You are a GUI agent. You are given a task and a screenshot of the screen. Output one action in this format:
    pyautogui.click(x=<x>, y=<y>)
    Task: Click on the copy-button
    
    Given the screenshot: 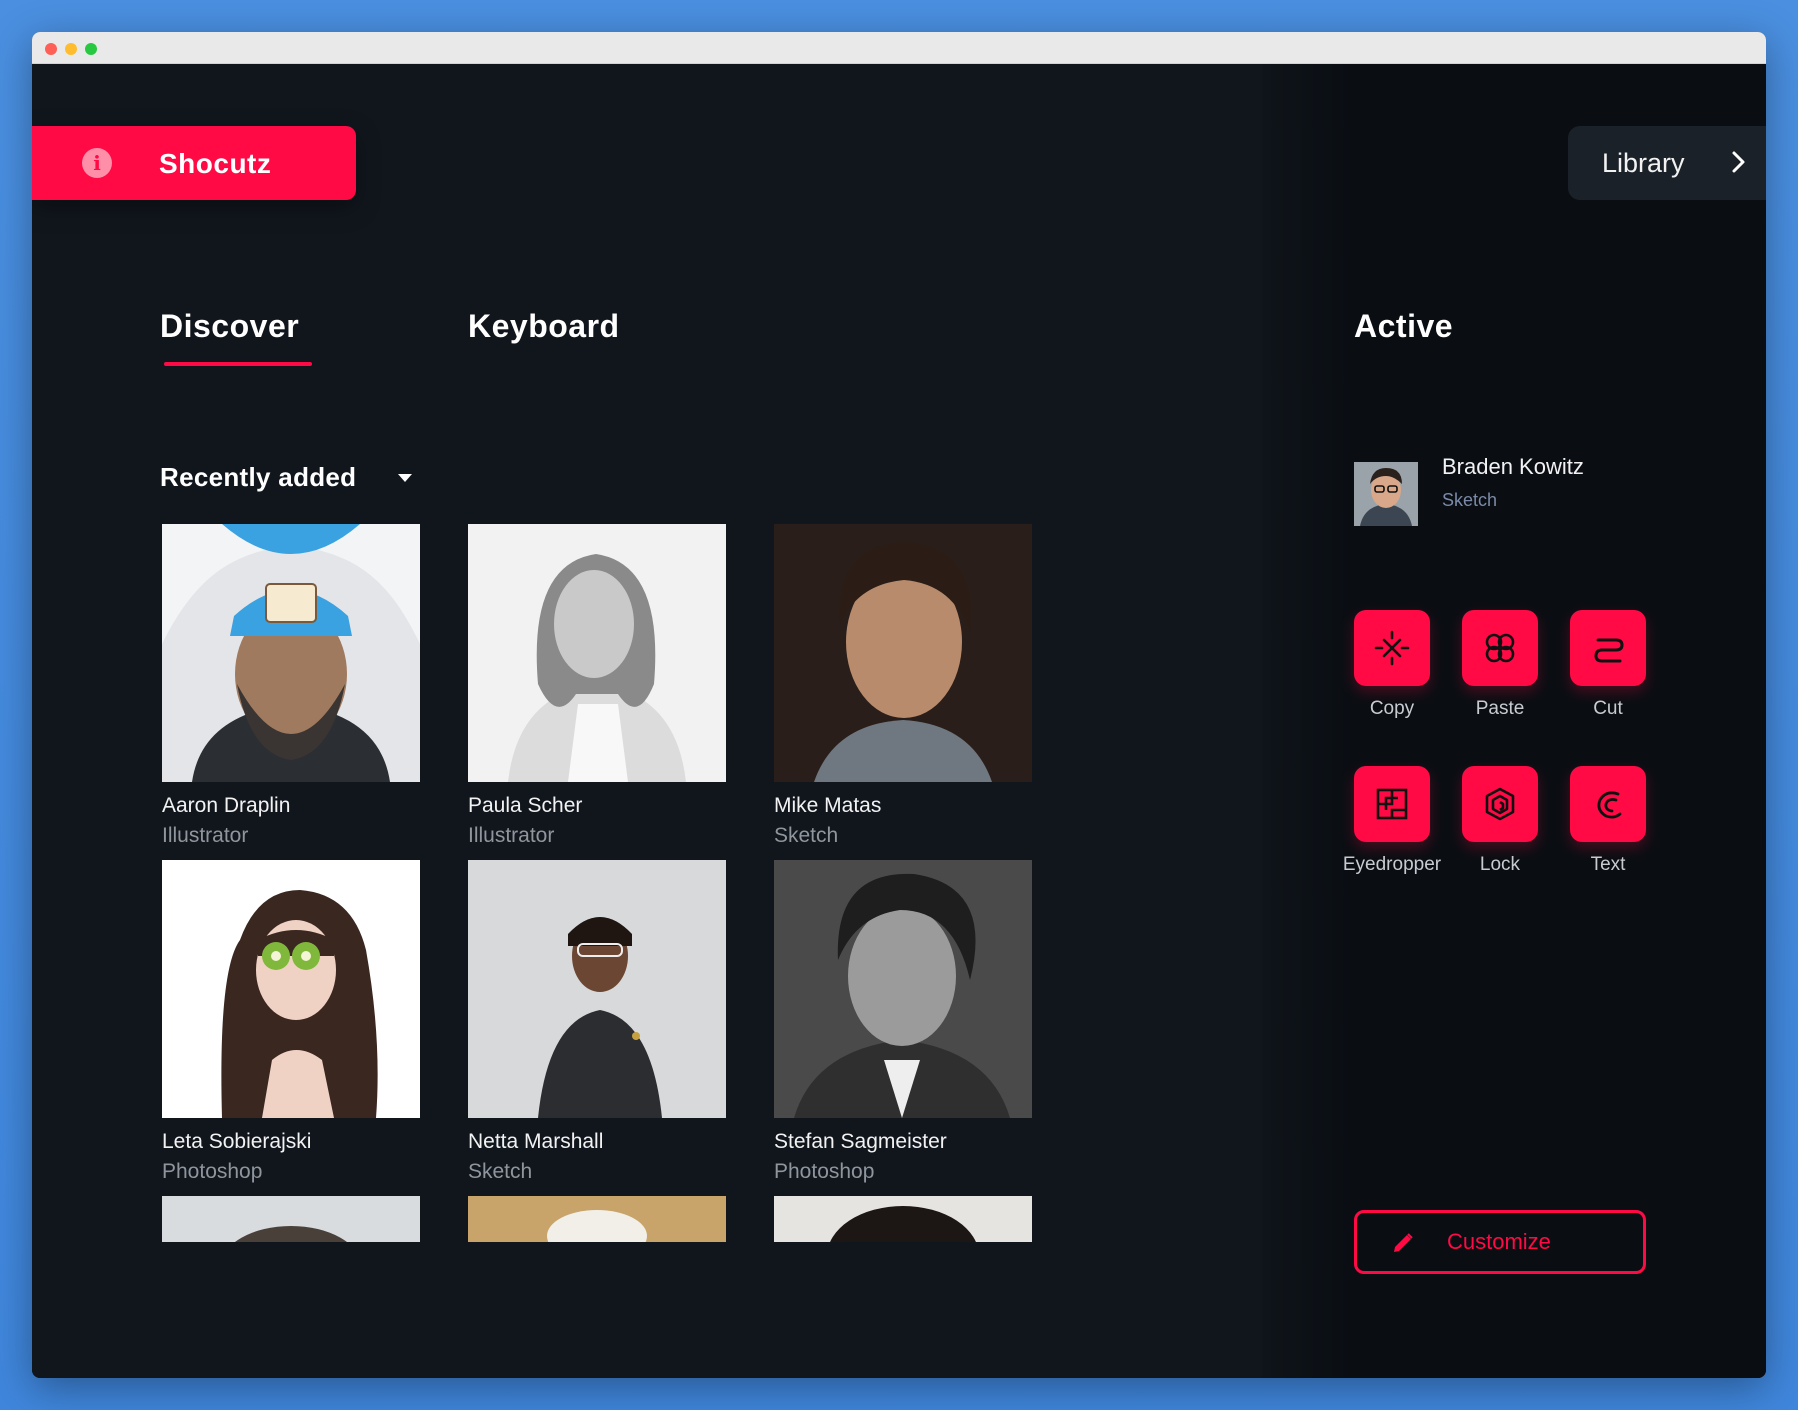 What is the action you would take?
    pyautogui.click(x=1392, y=648)
    